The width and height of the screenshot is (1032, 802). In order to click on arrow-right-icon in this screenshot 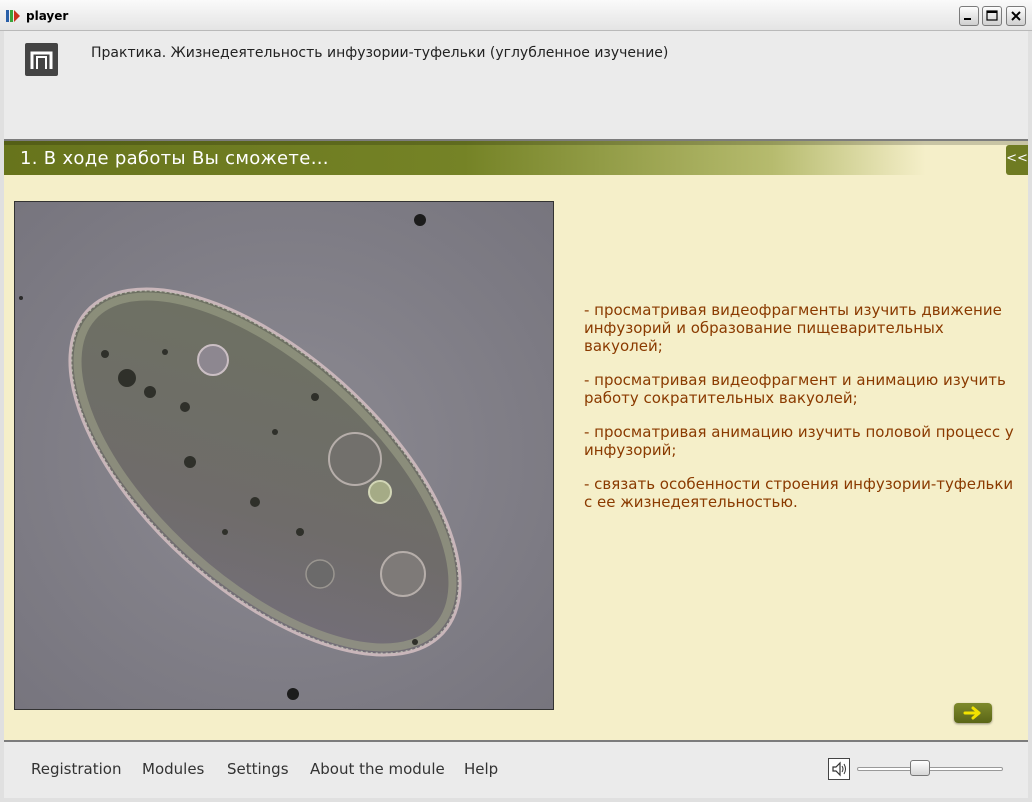, I will do `click(972, 713)`.